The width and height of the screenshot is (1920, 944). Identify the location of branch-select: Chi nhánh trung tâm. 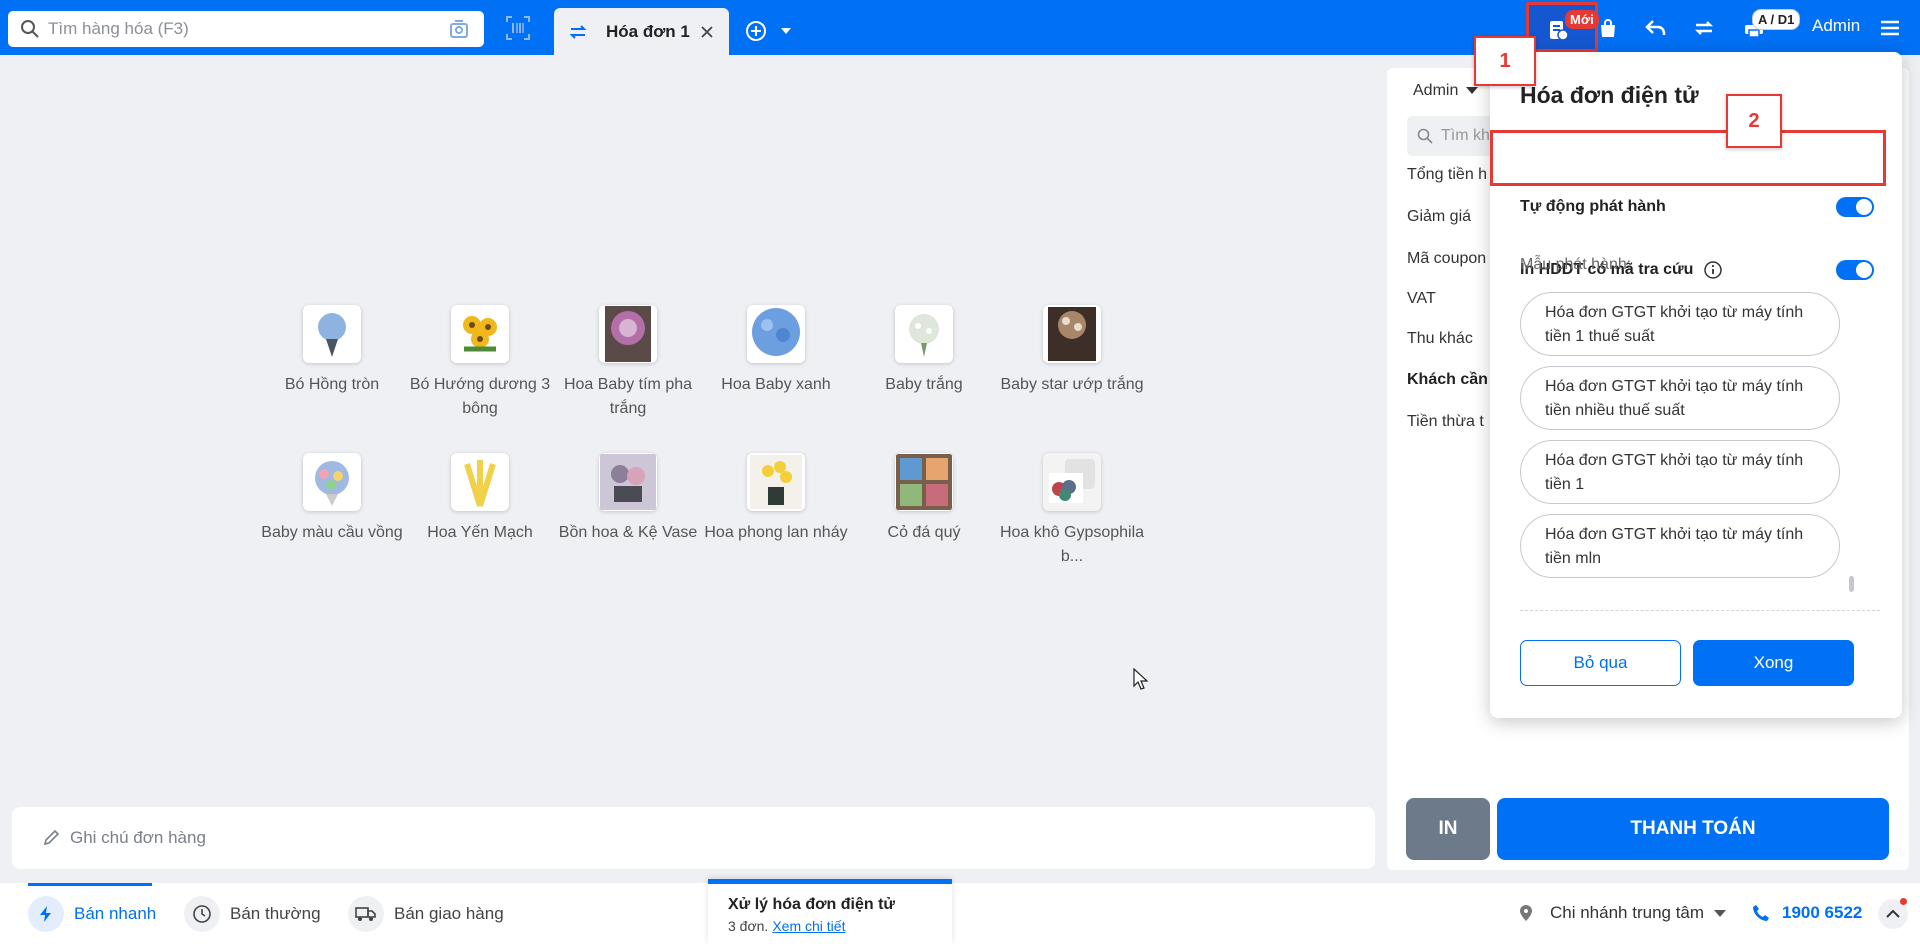
(1622, 913).